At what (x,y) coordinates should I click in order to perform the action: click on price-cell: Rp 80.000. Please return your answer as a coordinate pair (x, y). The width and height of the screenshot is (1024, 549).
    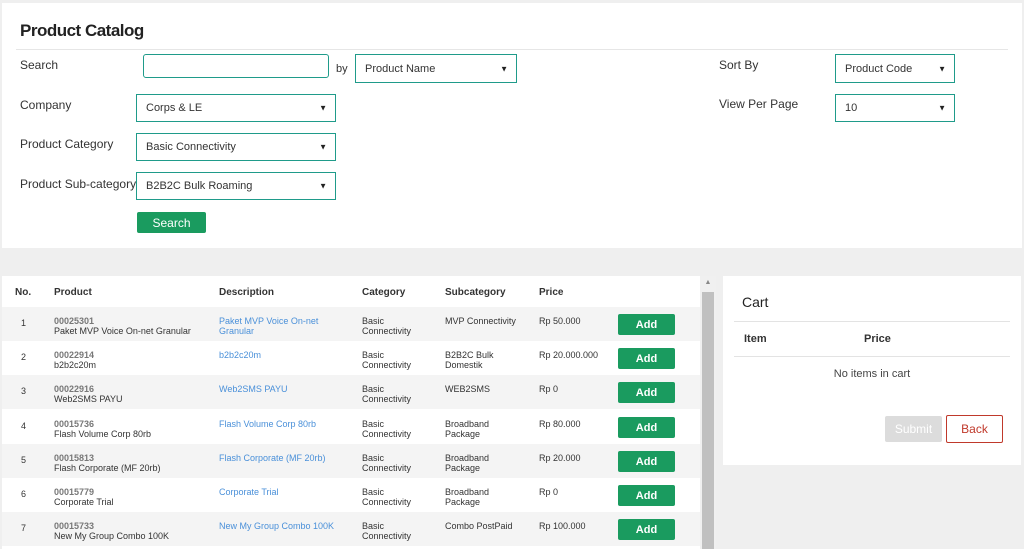
    Looking at the image, I should click on (560, 424).